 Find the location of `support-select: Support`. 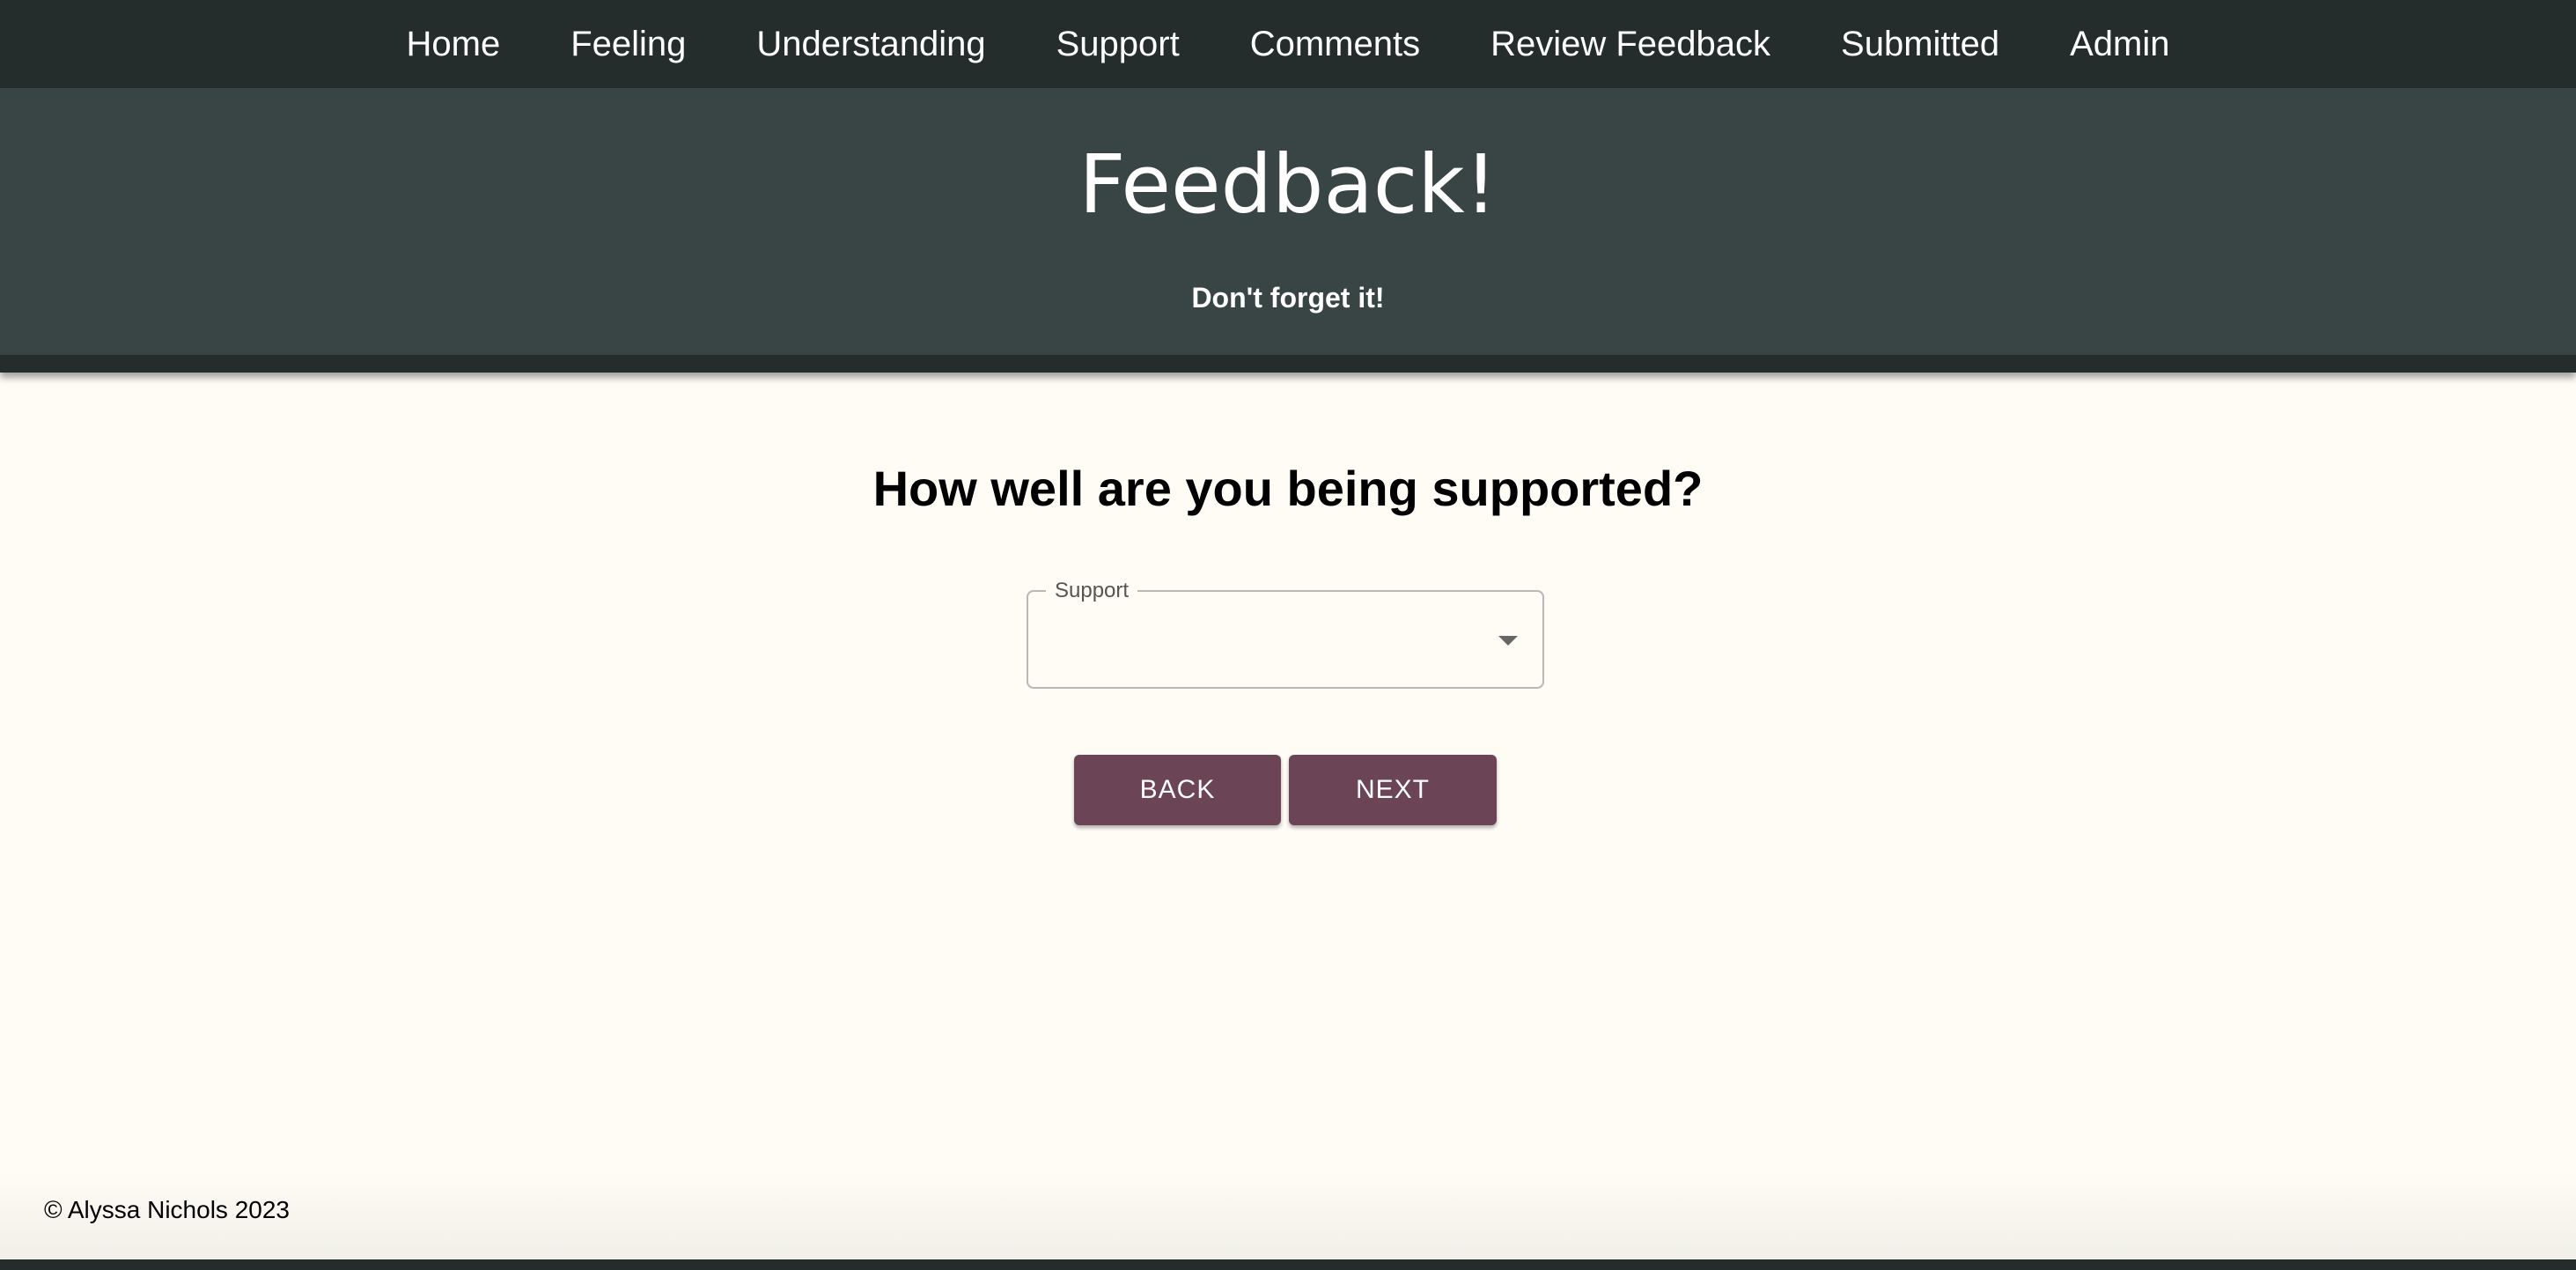

support-select: Support is located at coordinates (1285, 633).